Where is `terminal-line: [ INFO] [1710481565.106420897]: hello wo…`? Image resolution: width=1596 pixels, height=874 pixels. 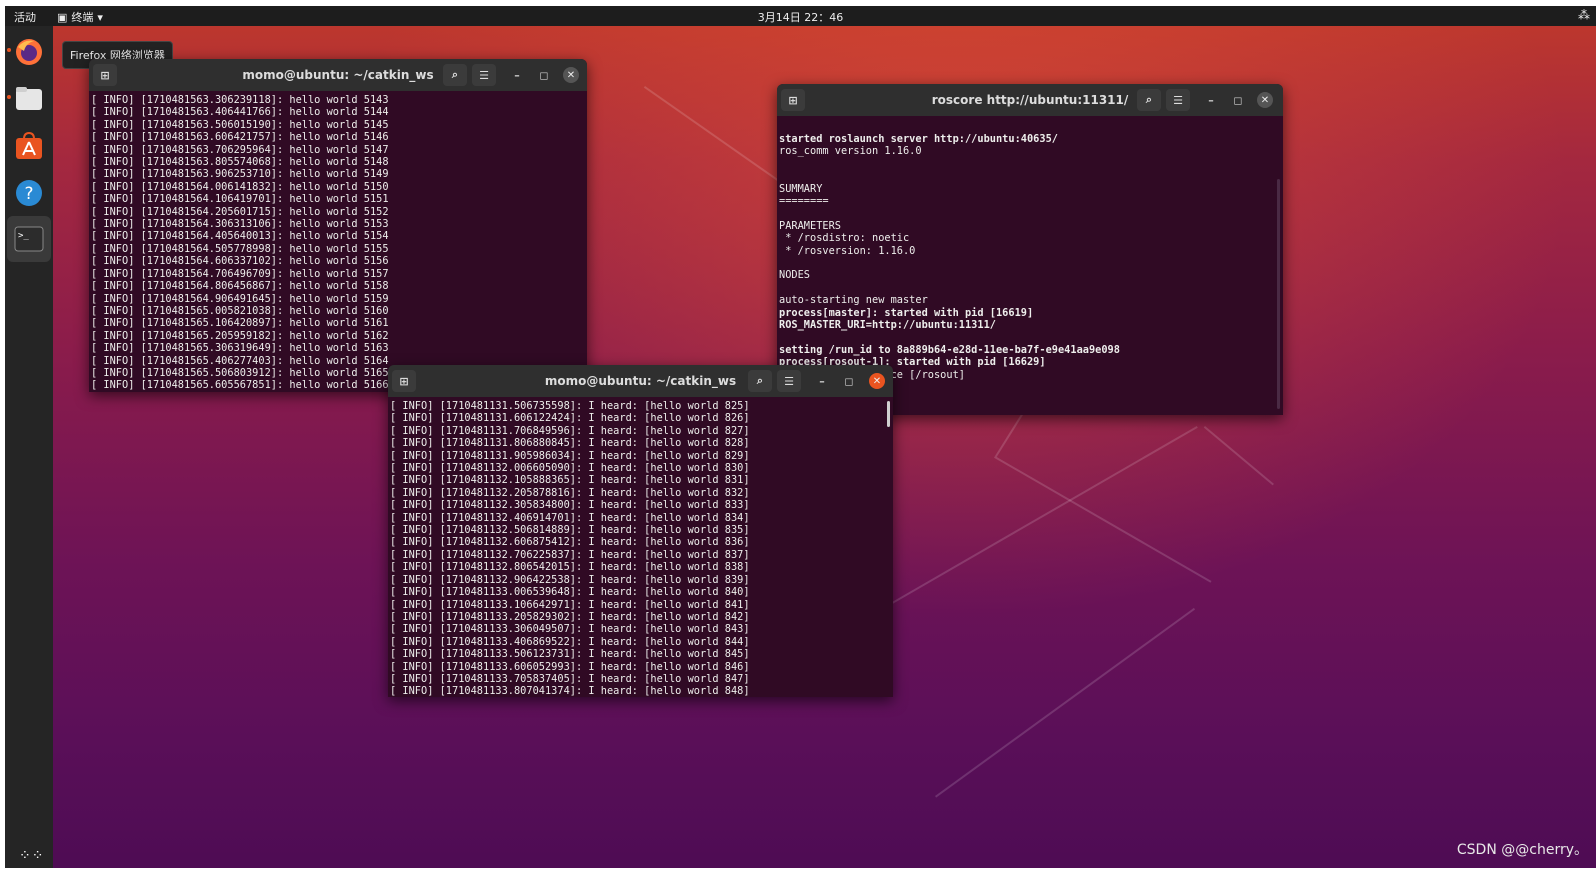
terminal-line: [ INFO] [1710481565.106420897]: hello wo… is located at coordinates (240, 323).